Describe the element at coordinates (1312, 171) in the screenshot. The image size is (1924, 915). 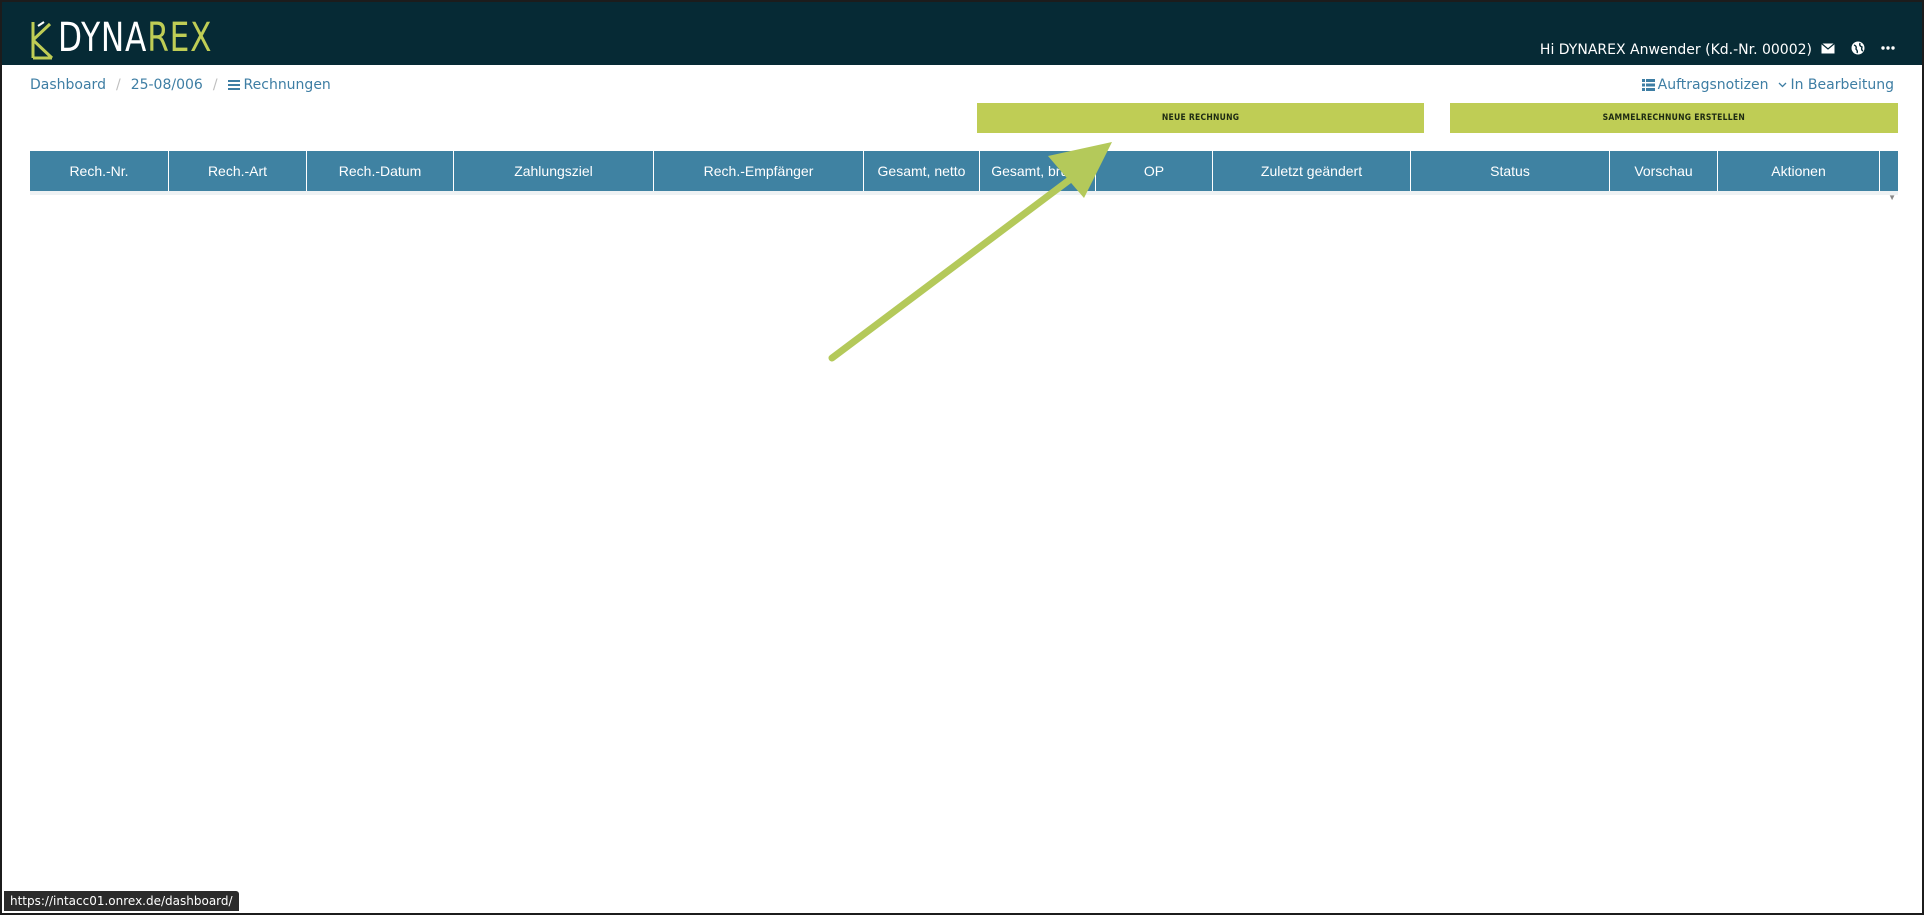
I see `column-header-last-modified: Zuletzt geändert` at that location.